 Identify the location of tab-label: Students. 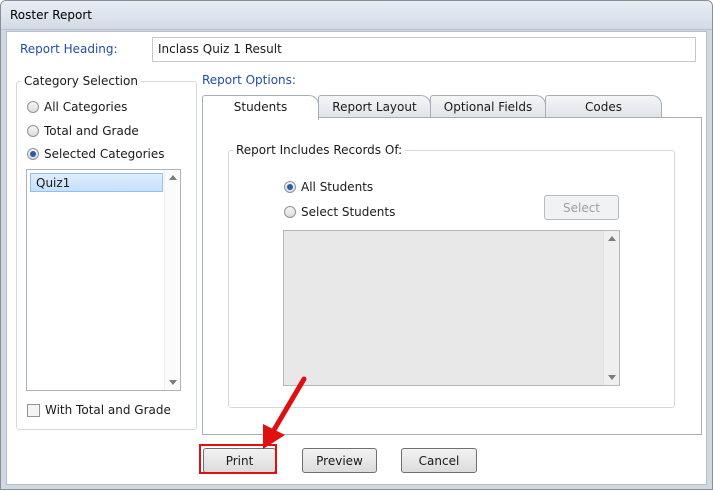
(260, 107).